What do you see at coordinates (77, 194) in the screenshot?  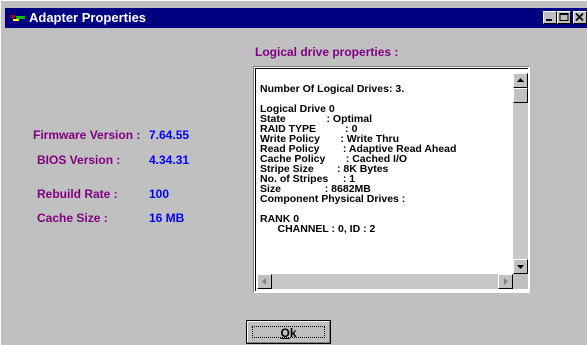 I see `rebuild-rate-label: Rebuild Rate :` at bounding box center [77, 194].